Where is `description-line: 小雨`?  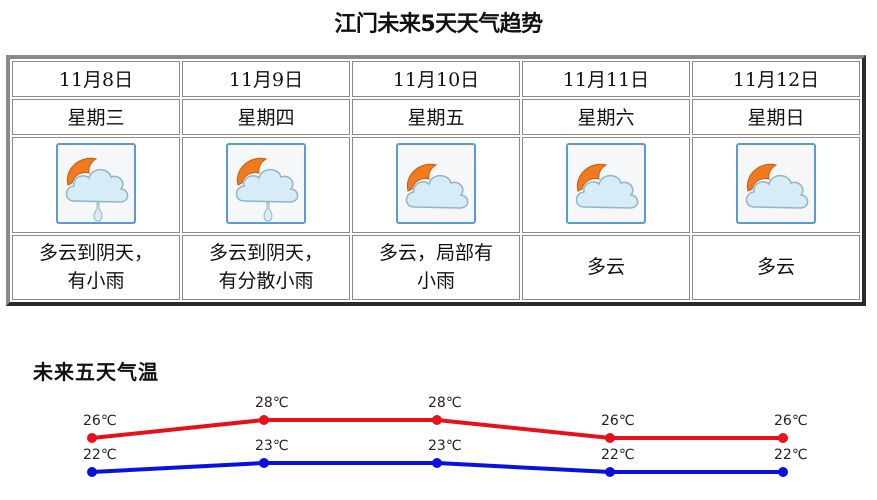 description-line: 小雨 is located at coordinates (435, 281).